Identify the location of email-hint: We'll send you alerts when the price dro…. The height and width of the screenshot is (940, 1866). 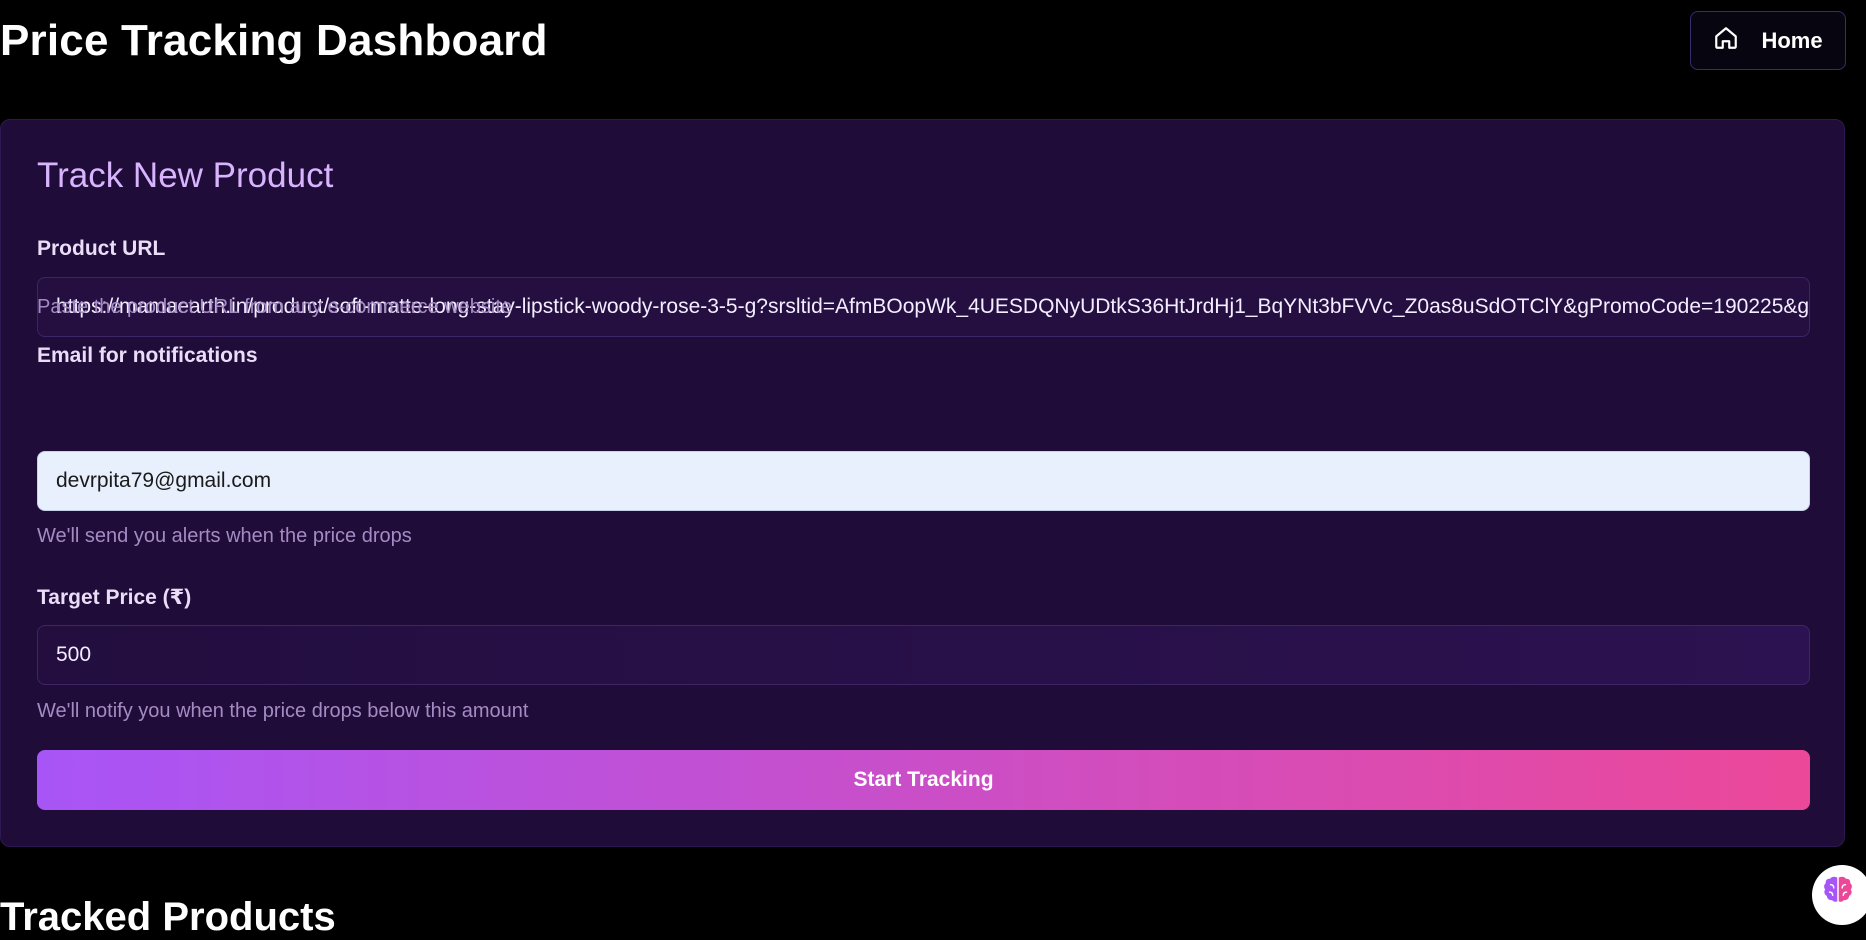
(224, 536).